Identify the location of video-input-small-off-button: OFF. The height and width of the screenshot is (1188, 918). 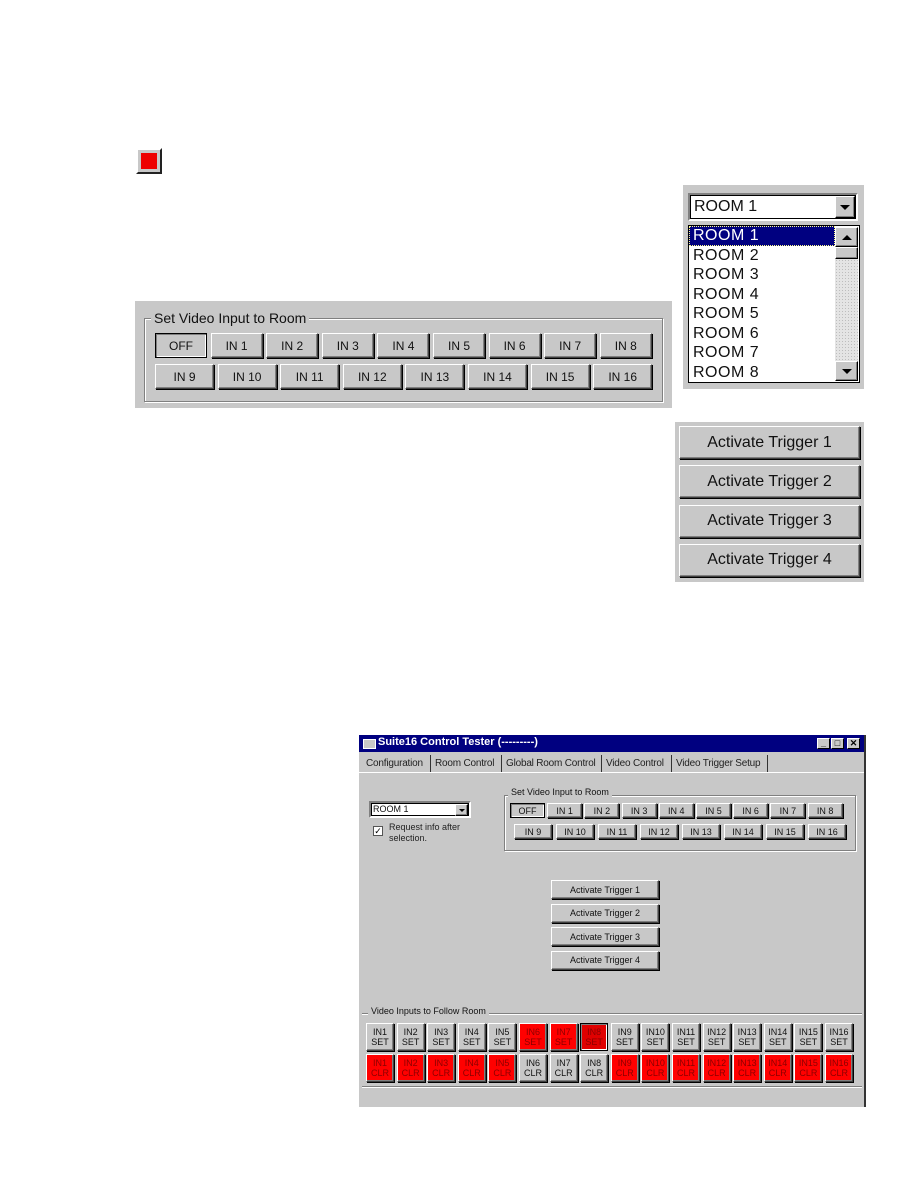
(527, 810).